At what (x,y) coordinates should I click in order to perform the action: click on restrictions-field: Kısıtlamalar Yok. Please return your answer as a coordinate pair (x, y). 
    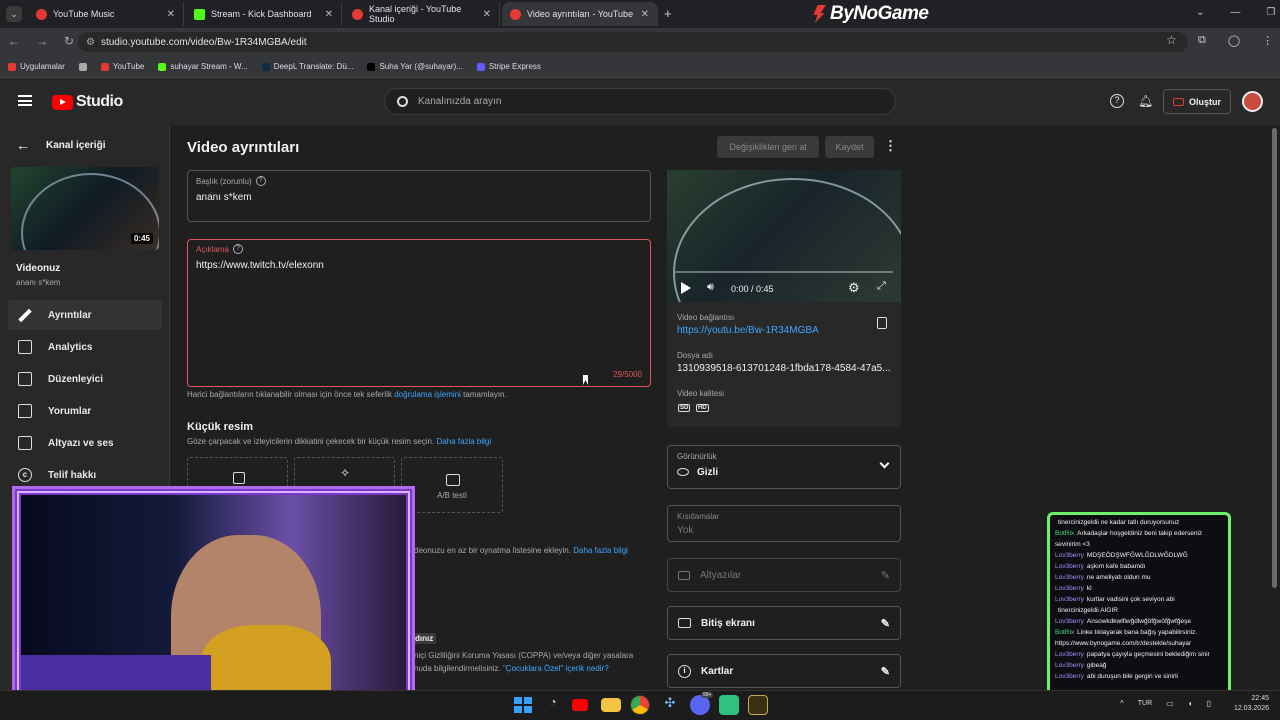
    Looking at the image, I should click on (784, 523).